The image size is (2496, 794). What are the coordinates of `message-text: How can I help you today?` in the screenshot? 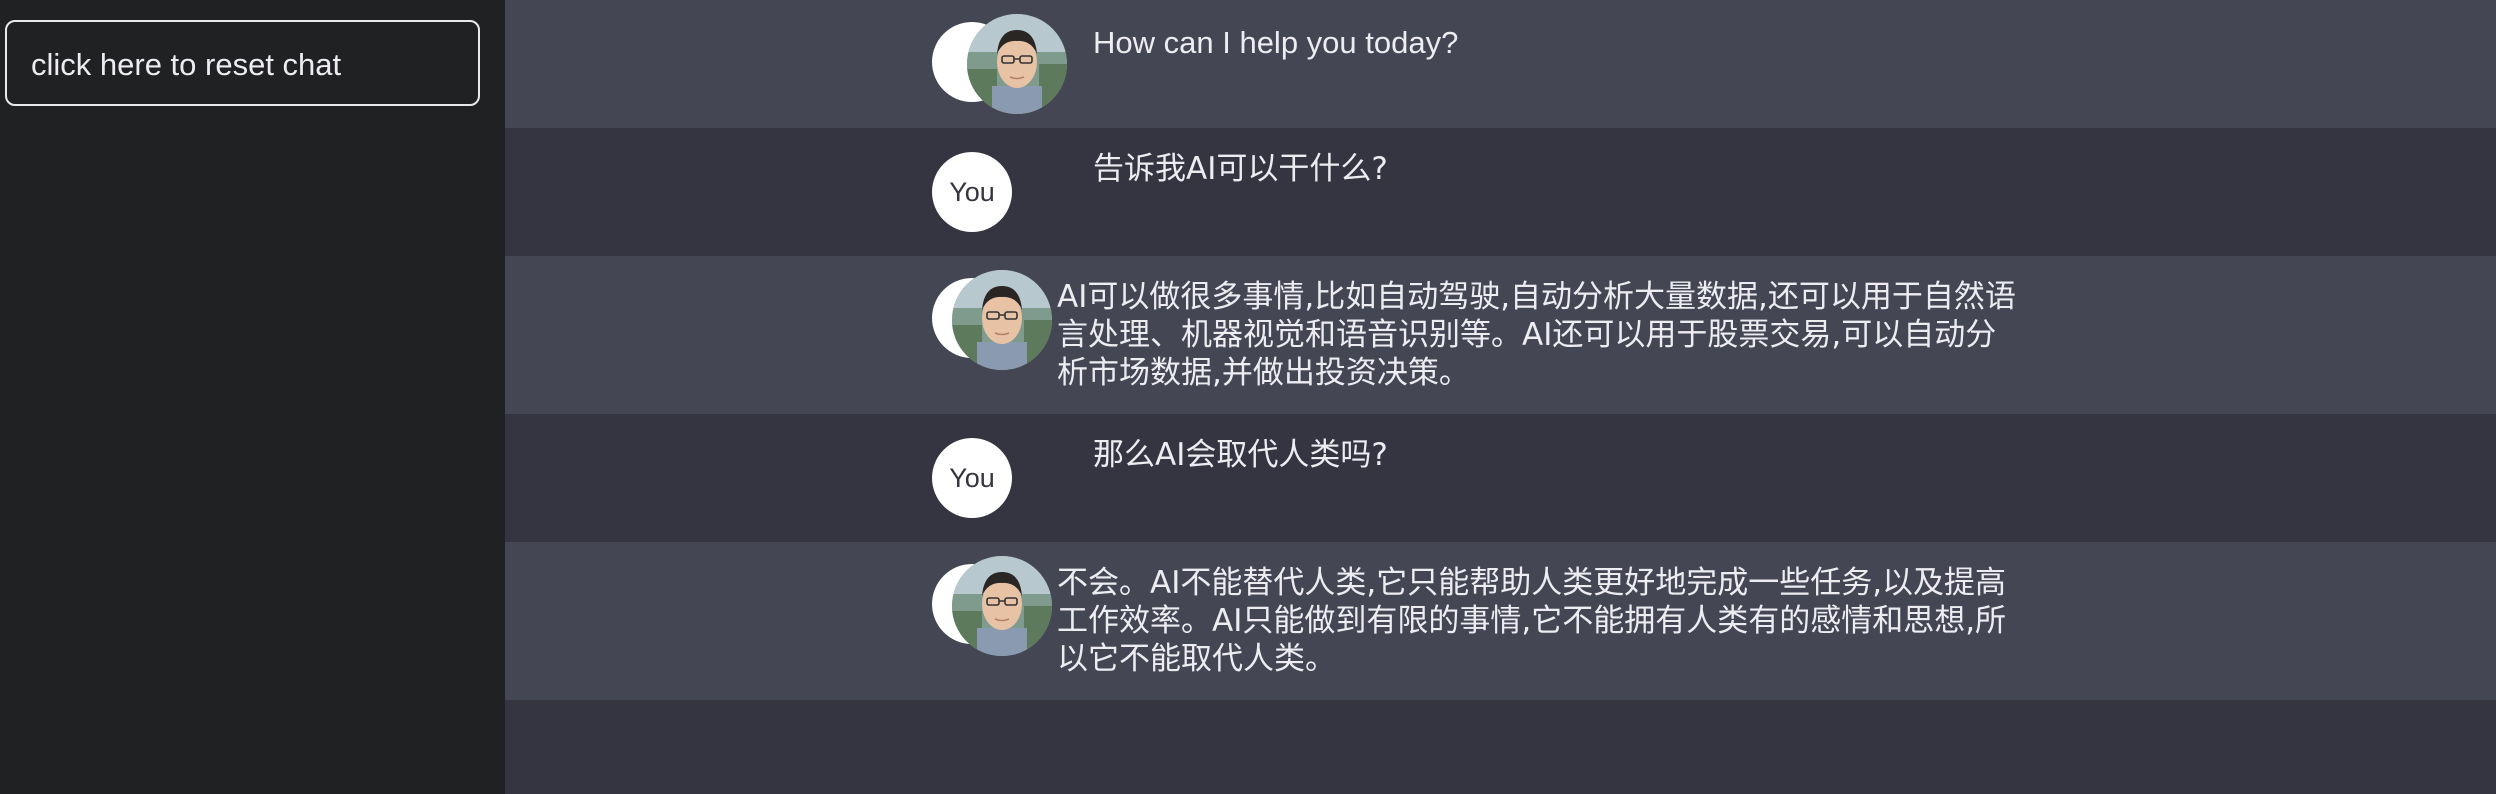 It's located at (1276, 42).